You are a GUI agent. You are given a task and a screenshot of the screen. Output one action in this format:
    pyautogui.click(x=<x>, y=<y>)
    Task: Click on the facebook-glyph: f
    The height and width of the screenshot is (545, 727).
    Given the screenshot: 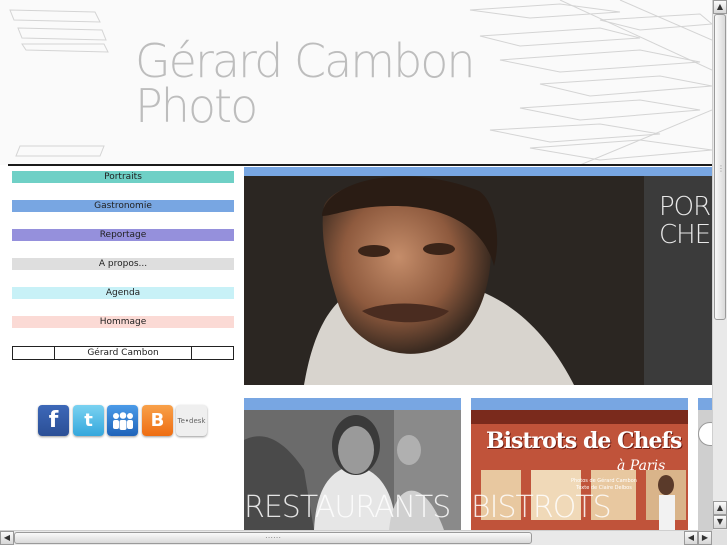 What is the action you would take?
    pyautogui.click(x=53, y=420)
    